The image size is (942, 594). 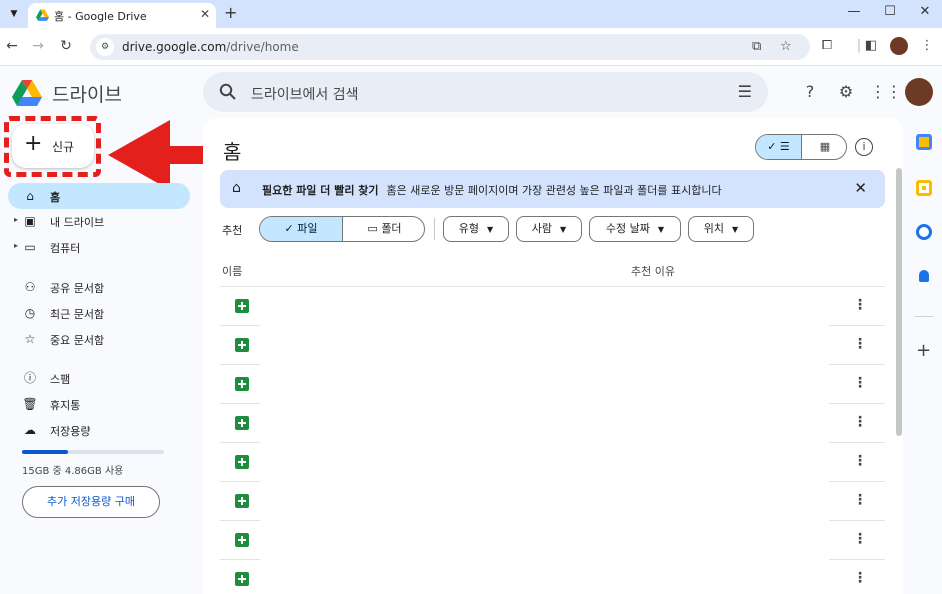 I want to click on list-view-icon: ✓ ☰, so click(x=779, y=147).